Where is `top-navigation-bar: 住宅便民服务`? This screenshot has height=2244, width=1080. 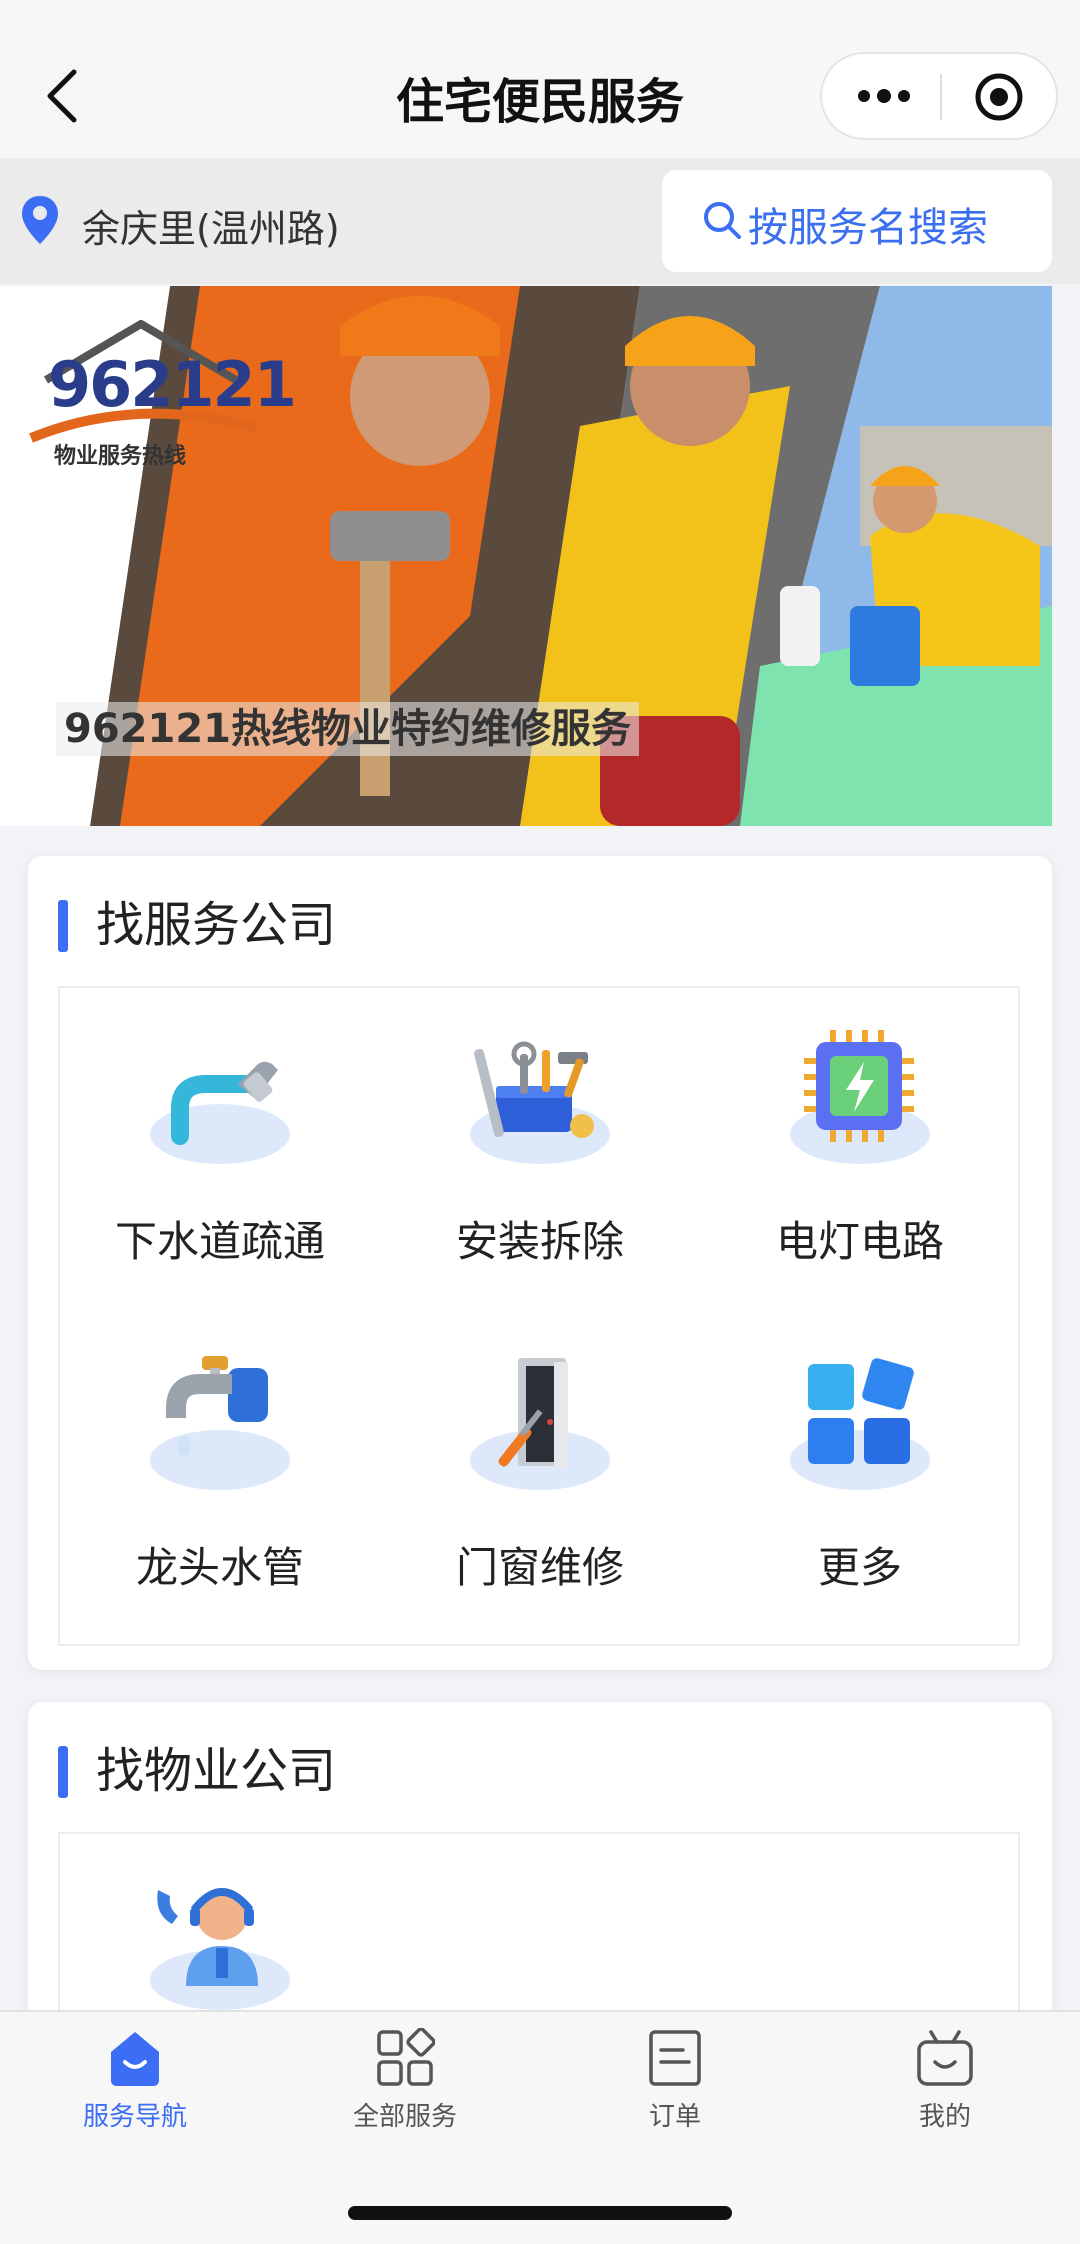 top-navigation-bar: 住宅便民服务 is located at coordinates (540, 79).